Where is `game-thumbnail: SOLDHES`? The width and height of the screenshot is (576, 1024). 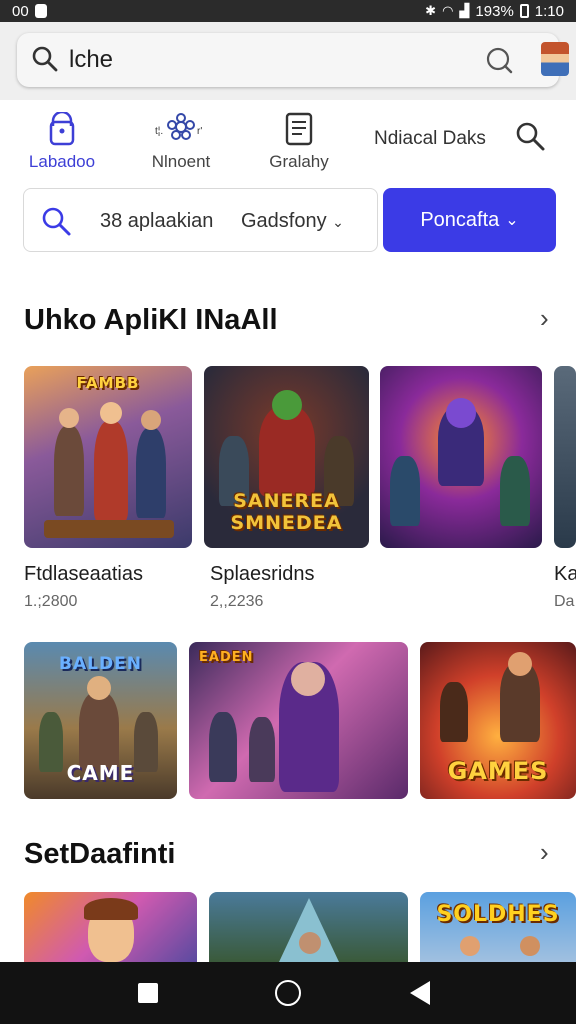 game-thumbnail: SOLDHES is located at coordinates (498, 927).